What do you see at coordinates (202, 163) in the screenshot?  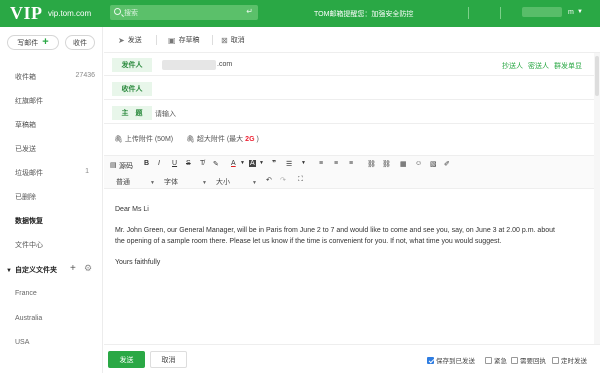 I see `clear-format-icon: T̸` at bounding box center [202, 163].